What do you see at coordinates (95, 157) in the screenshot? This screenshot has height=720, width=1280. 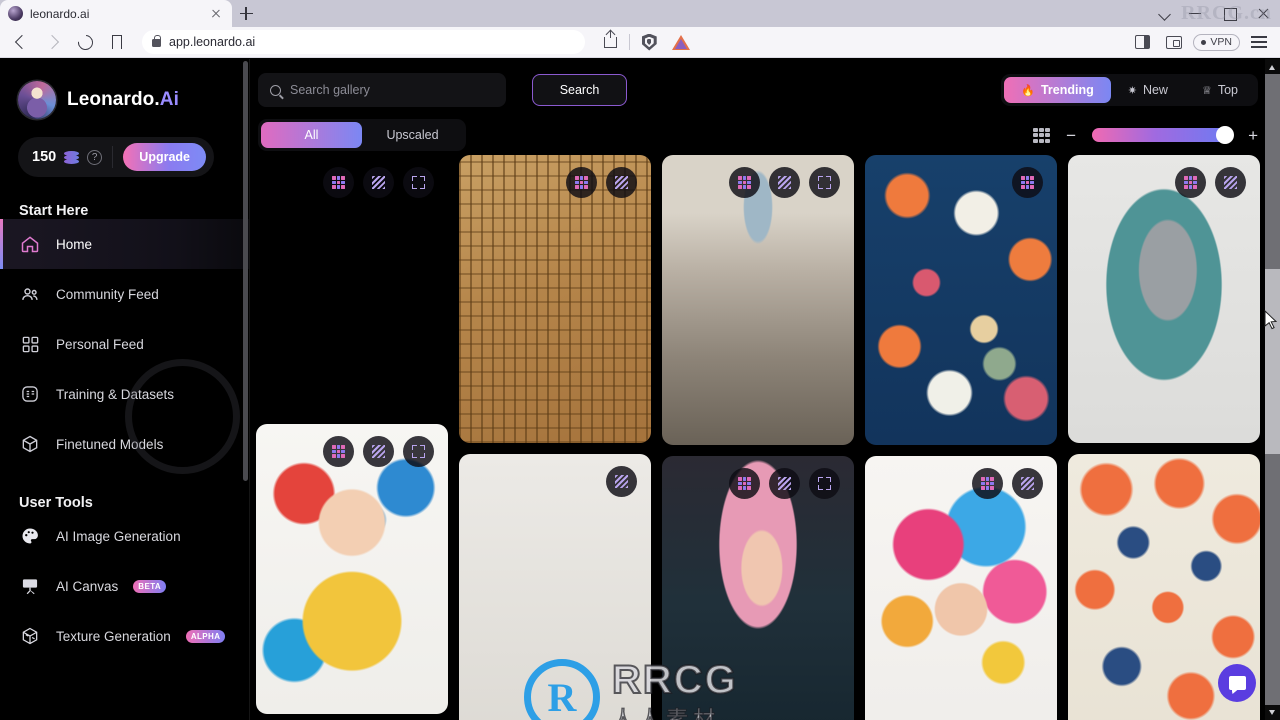 I see `help-icon: ?` at bounding box center [95, 157].